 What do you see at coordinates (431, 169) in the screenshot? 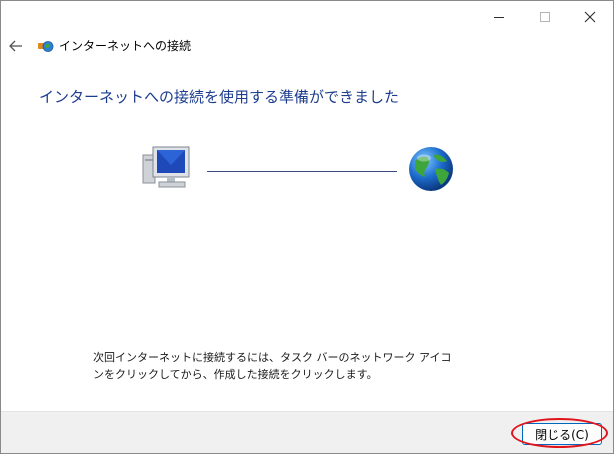
I see `globe-icon` at bounding box center [431, 169].